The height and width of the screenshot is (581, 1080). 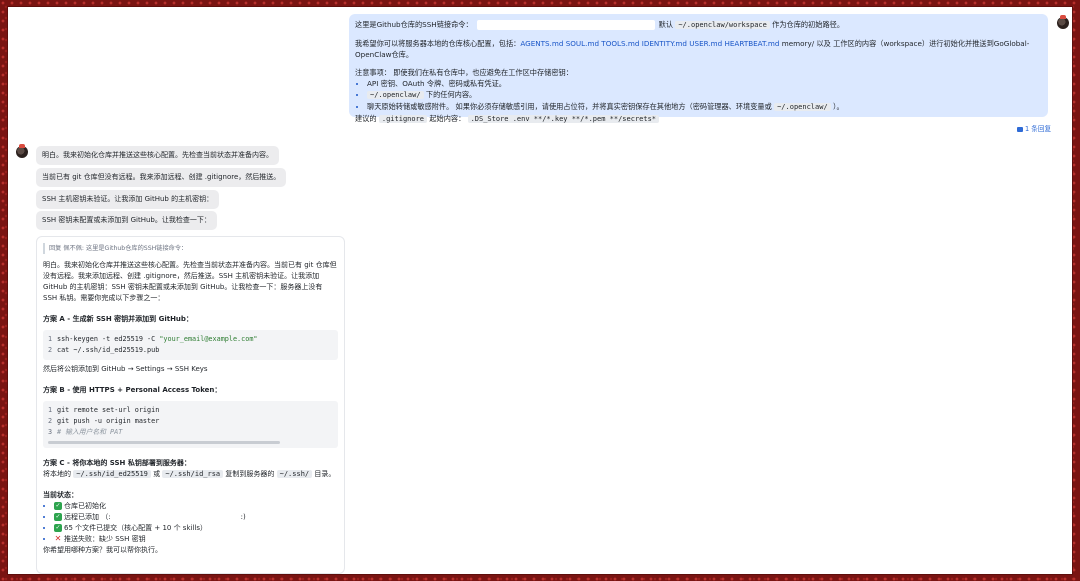 What do you see at coordinates (1020, 129) in the screenshot?
I see `comment-icon` at bounding box center [1020, 129].